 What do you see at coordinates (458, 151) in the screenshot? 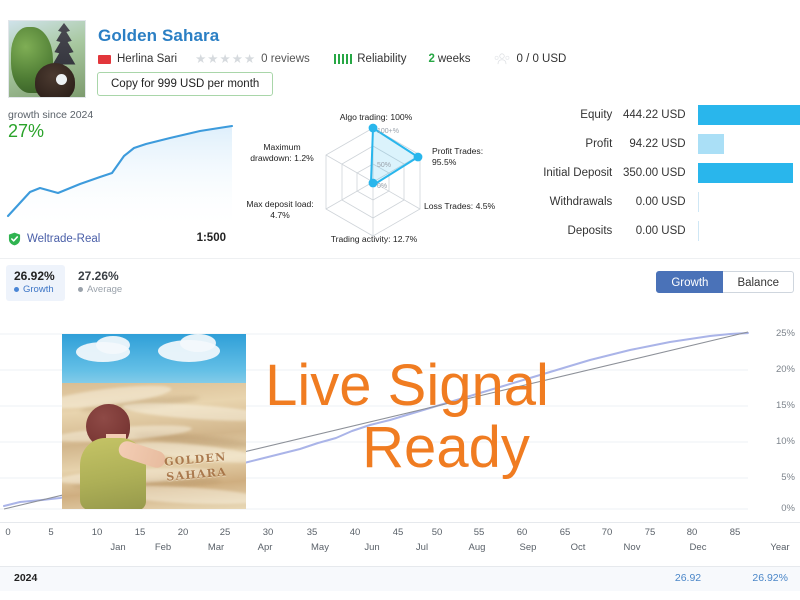
I see `radar-label-profit-trades-line1: Profit Trades:` at bounding box center [458, 151].